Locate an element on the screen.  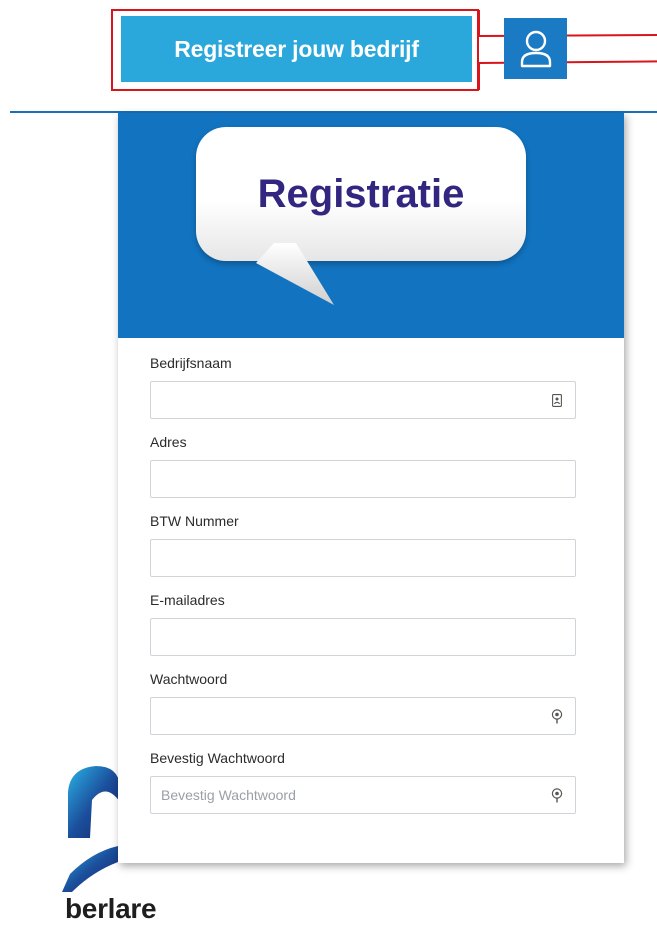
register-company-button: Registreer jouw bedrijf is located at coordinates (296, 49).